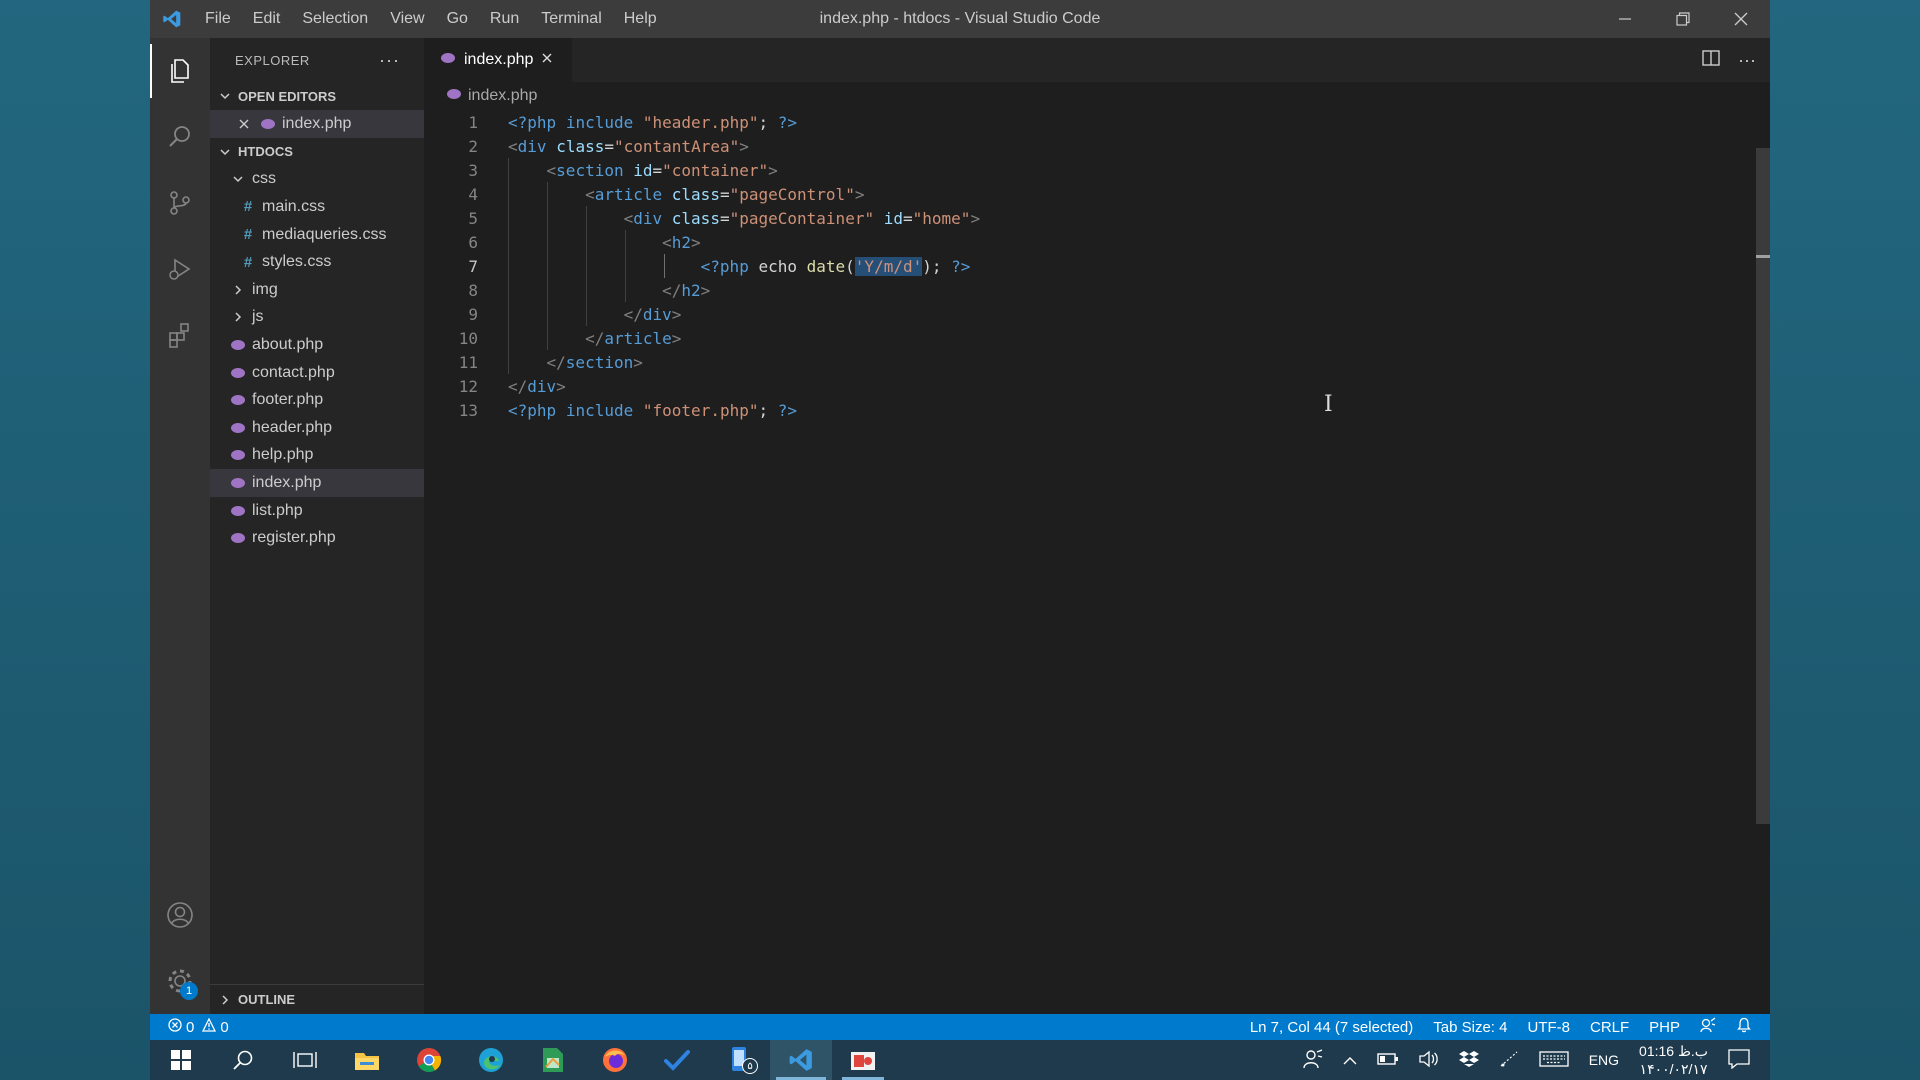  I want to click on keyboard-icon, so click(1554, 1060).